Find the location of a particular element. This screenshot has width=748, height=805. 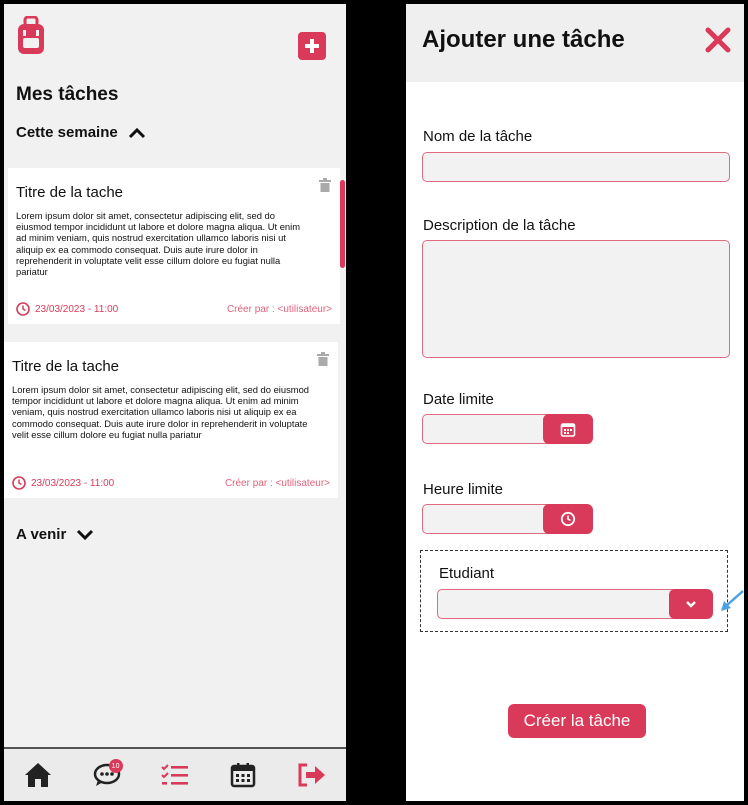

backpack-logo-icon is located at coordinates (31, 35).